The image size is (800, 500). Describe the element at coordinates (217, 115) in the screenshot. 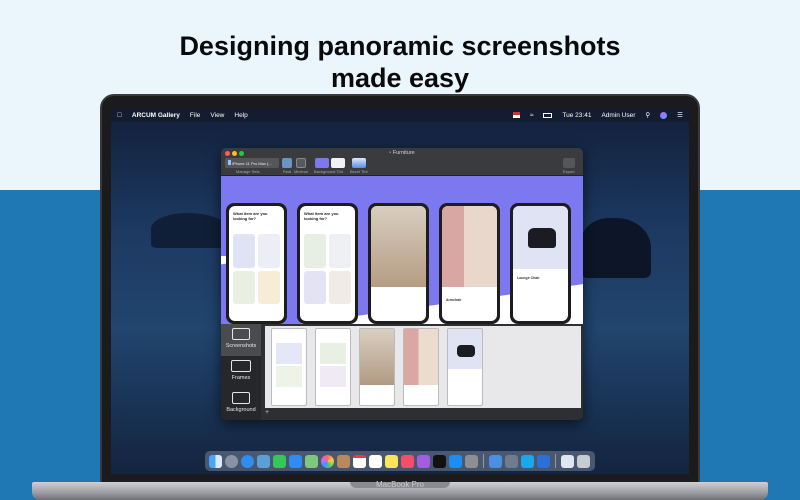

I see `menu-view: View` at that location.